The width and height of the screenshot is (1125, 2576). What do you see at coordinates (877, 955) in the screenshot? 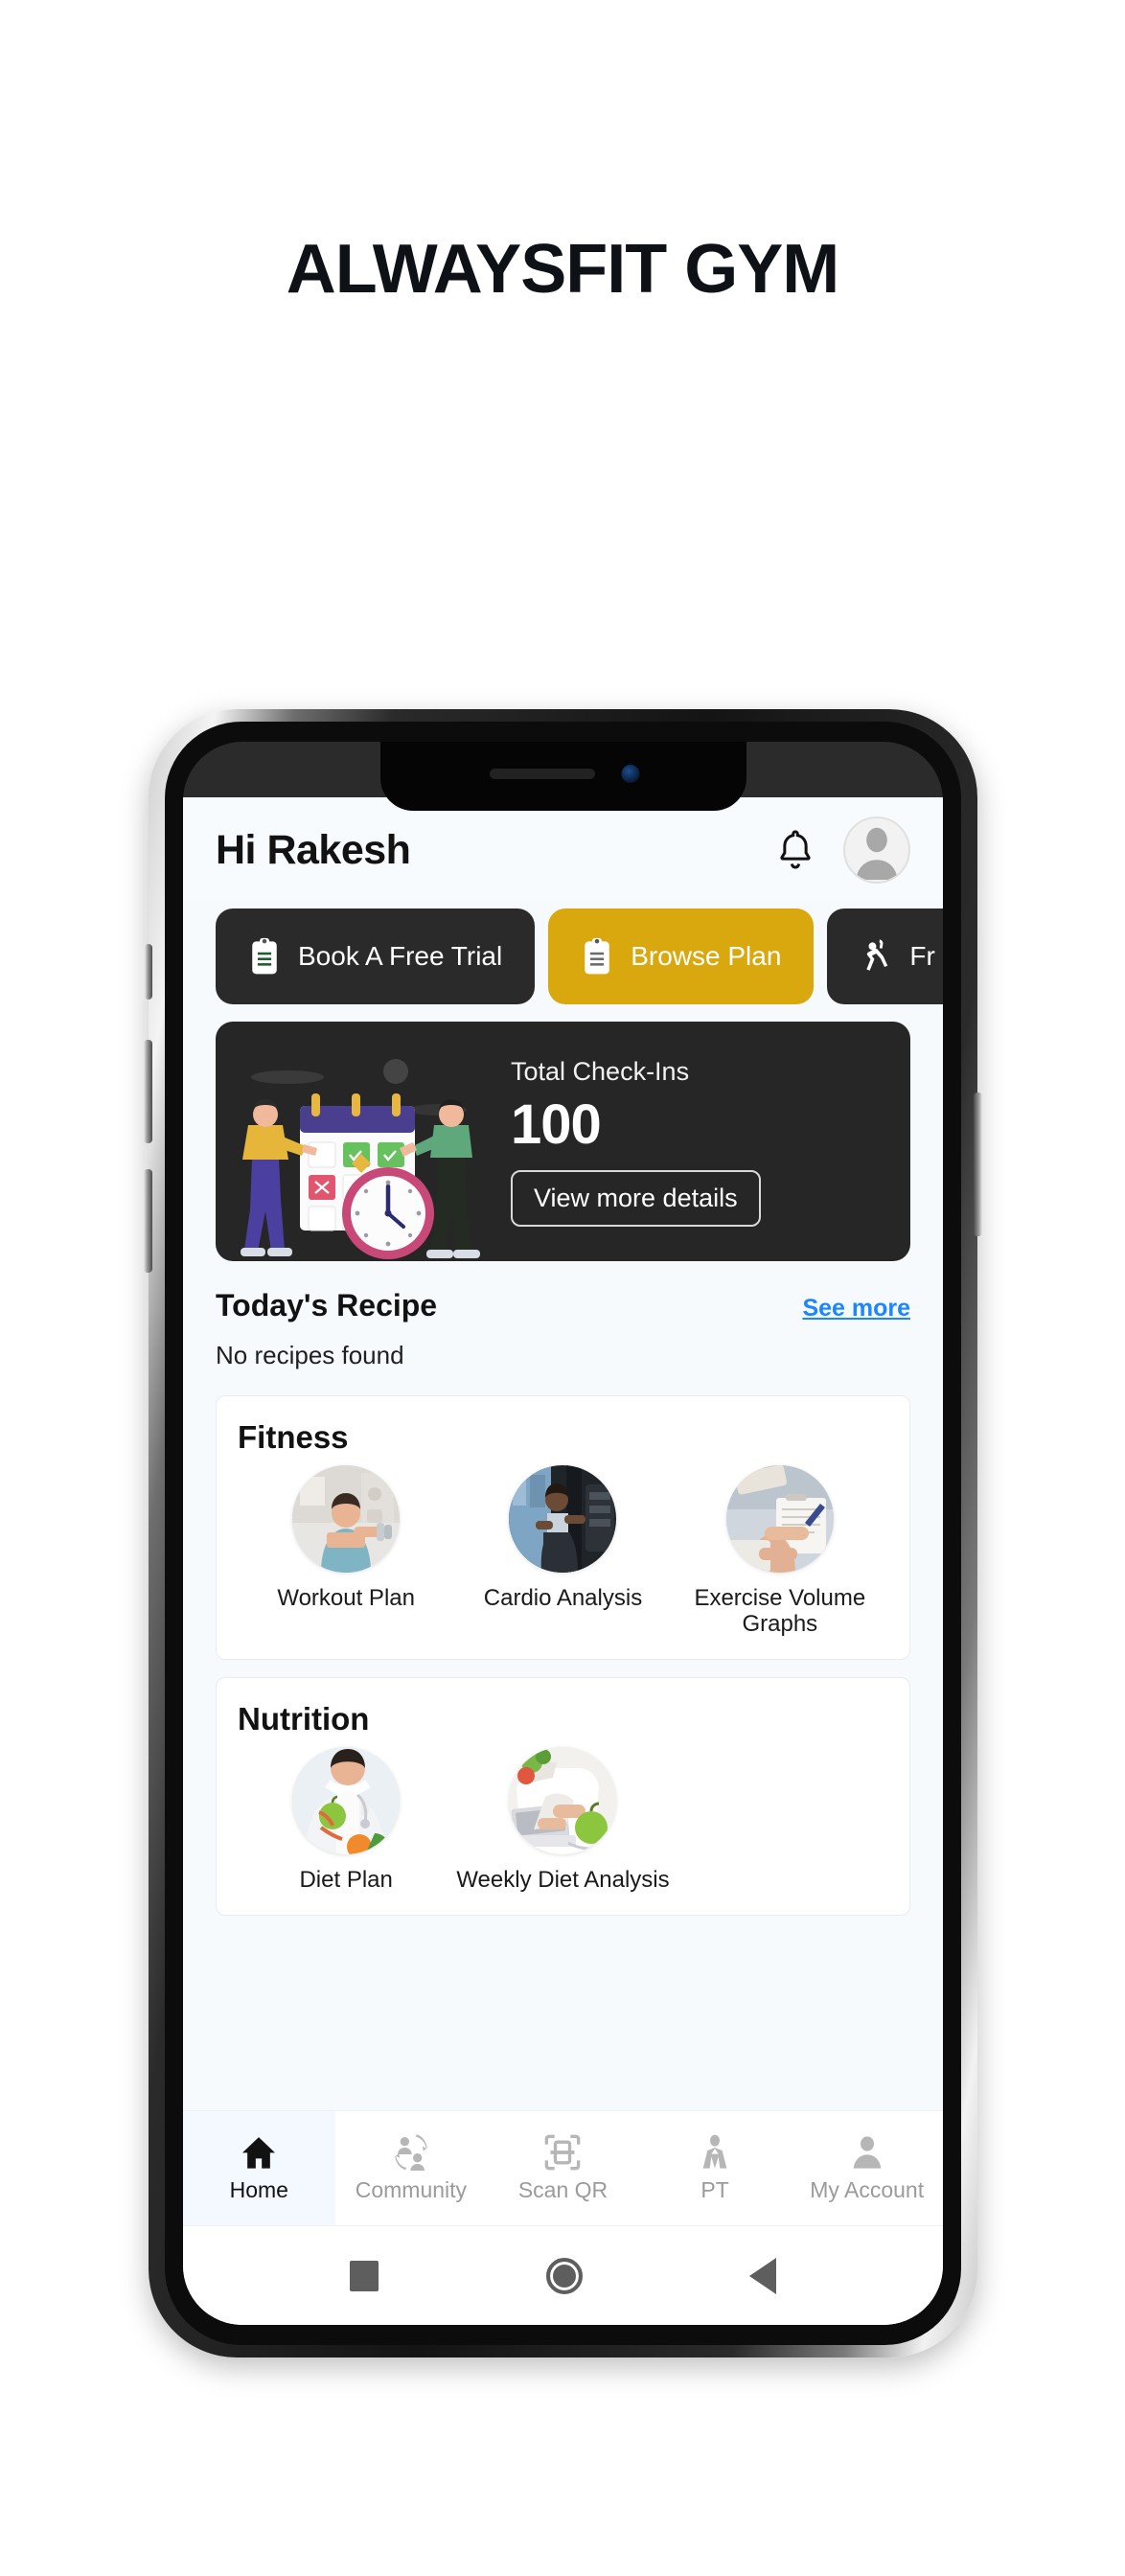
I see `exercise-figure-icon` at bounding box center [877, 955].